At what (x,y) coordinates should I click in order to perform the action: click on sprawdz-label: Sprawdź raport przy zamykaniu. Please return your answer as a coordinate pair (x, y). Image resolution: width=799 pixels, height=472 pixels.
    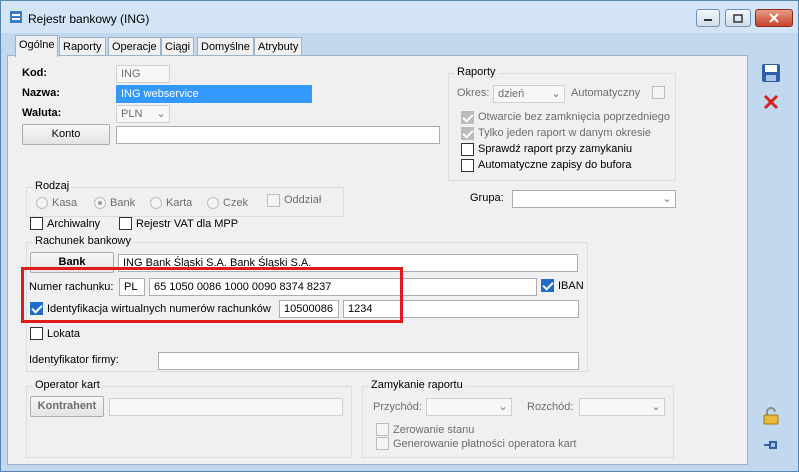
    Looking at the image, I should click on (555, 149).